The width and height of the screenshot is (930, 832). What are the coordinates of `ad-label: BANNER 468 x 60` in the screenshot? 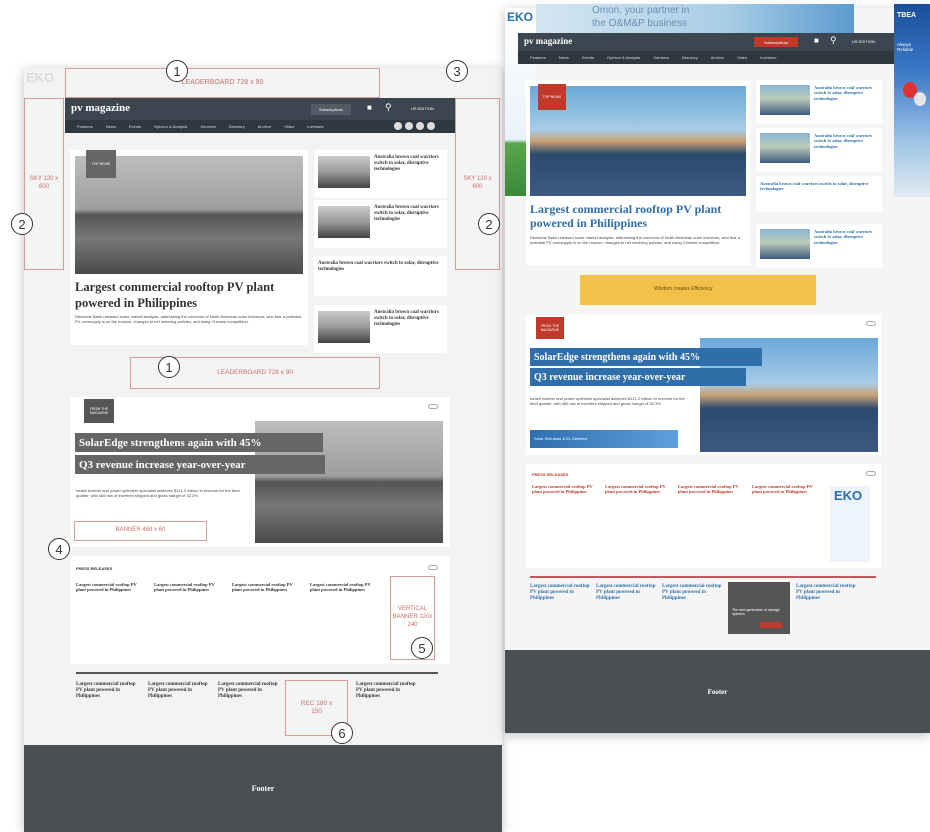 It's located at (140, 530).